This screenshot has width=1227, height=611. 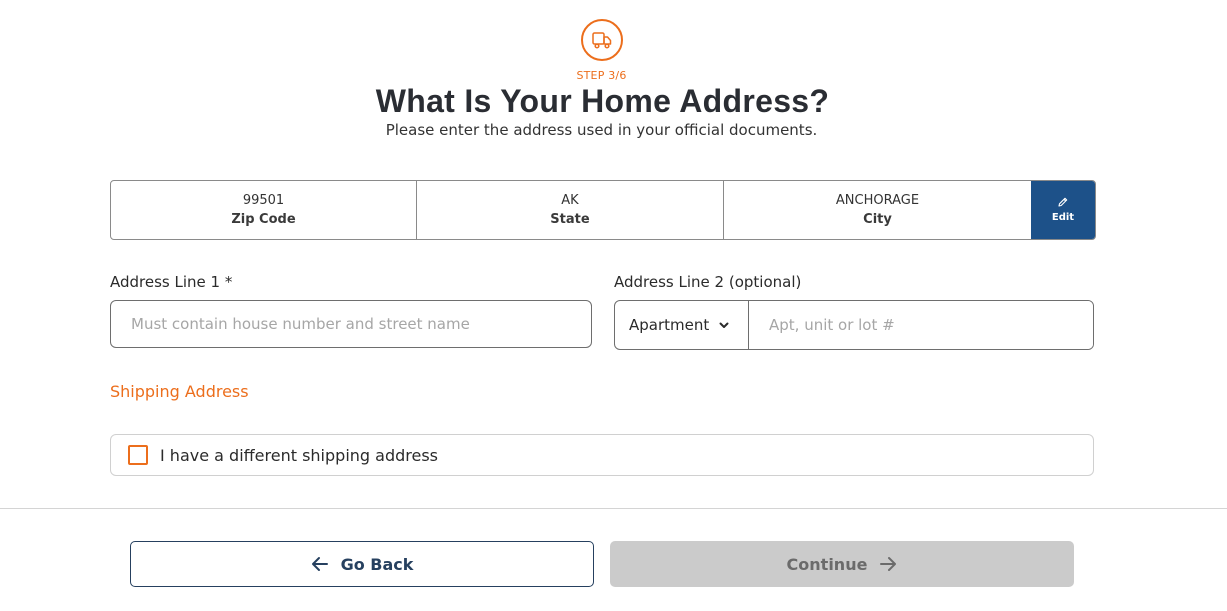 I want to click on arrow-right-icon, so click(x=888, y=564).